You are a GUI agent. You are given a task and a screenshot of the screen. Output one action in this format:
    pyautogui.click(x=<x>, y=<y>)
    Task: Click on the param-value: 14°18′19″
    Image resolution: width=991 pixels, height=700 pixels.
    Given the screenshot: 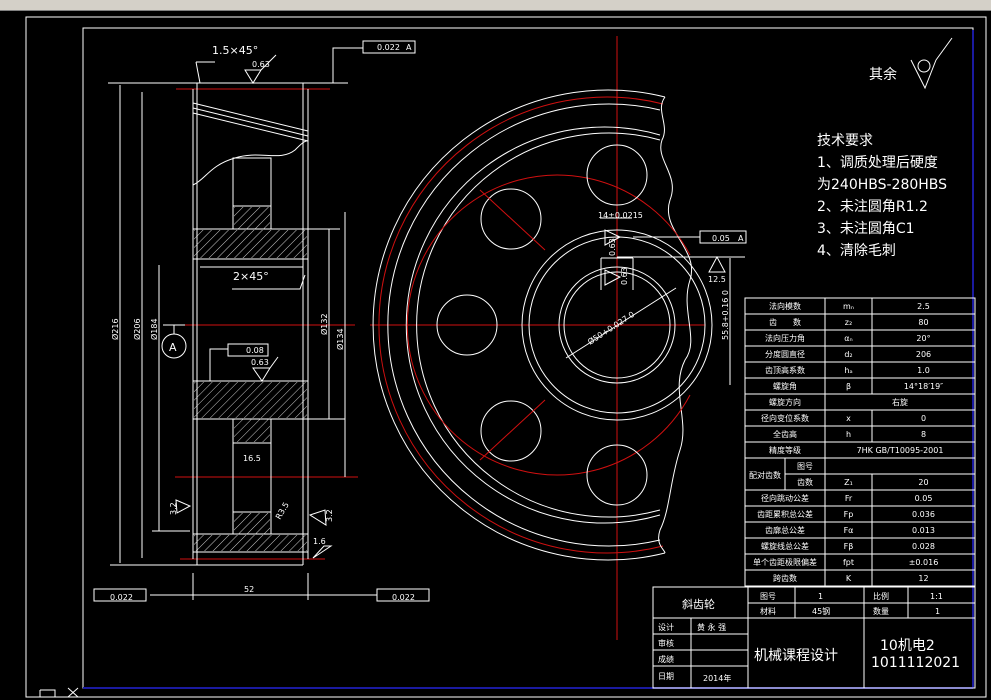 What is the action you would take?
    pyautogui.click(x=923, y=386)
    